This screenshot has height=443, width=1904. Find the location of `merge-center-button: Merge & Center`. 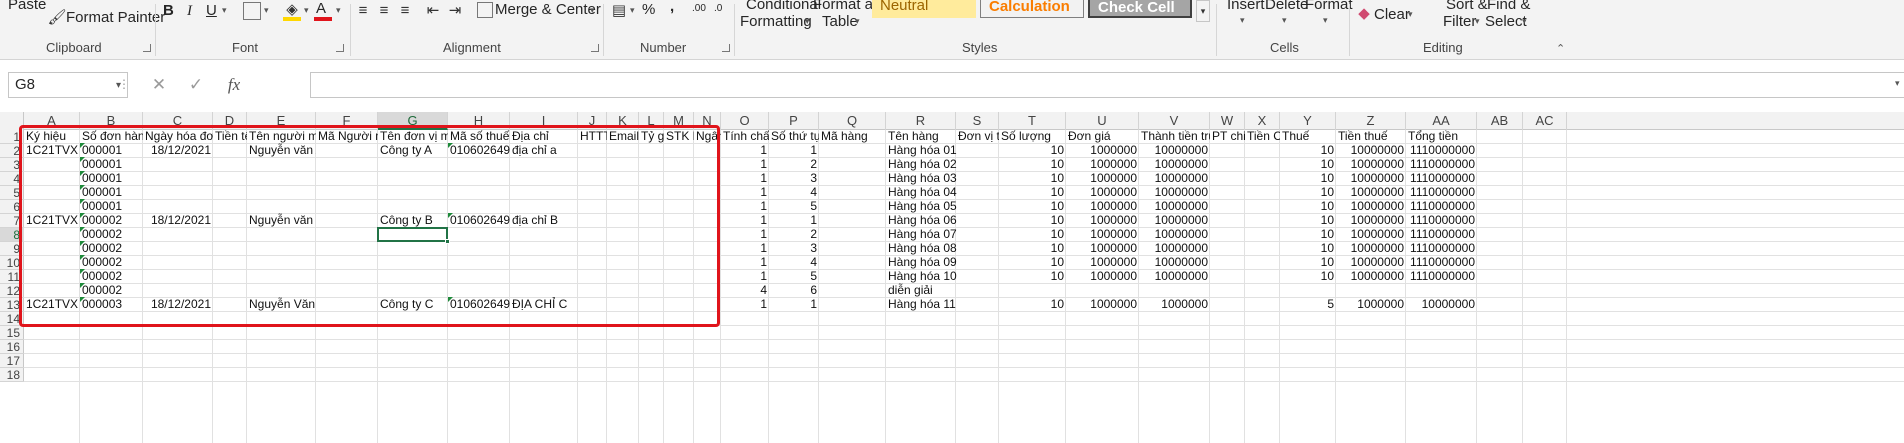

merge-center-button: Merge & Center is located at coordinates (548, 10).